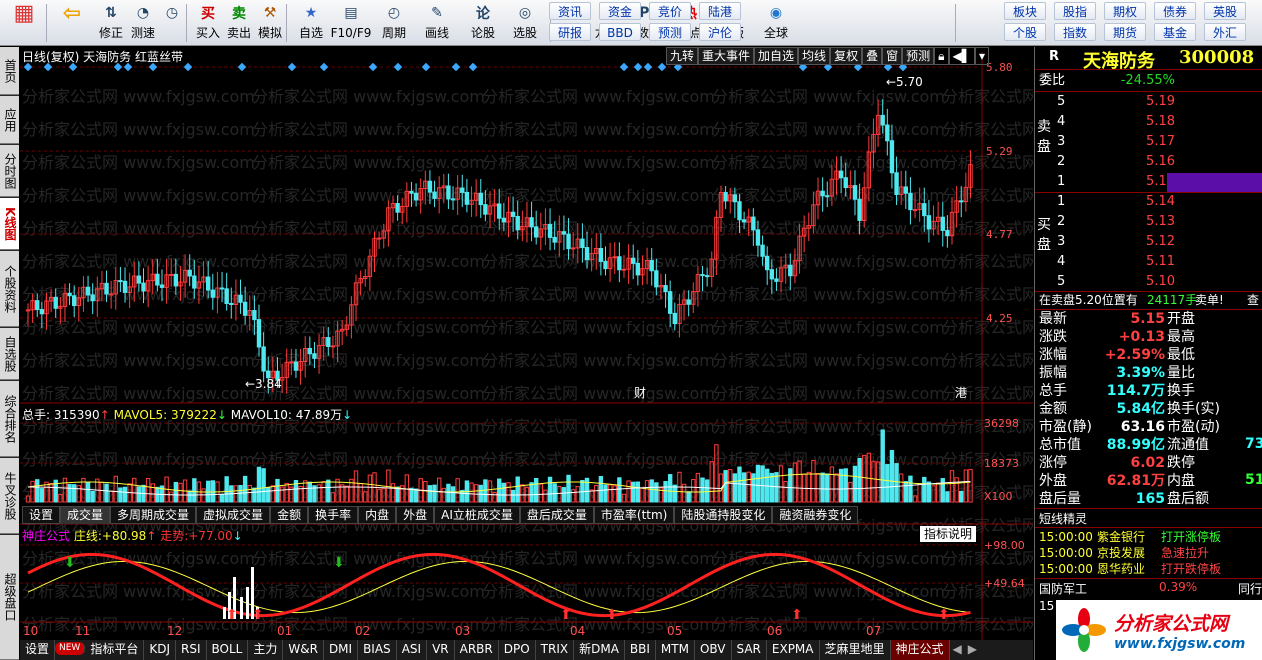 This screenshot has width=1262, height=660. Describe the element at coordinates (1148, 162) in the screenshot. I see `sell-level-row: 2 5.16` at that location.